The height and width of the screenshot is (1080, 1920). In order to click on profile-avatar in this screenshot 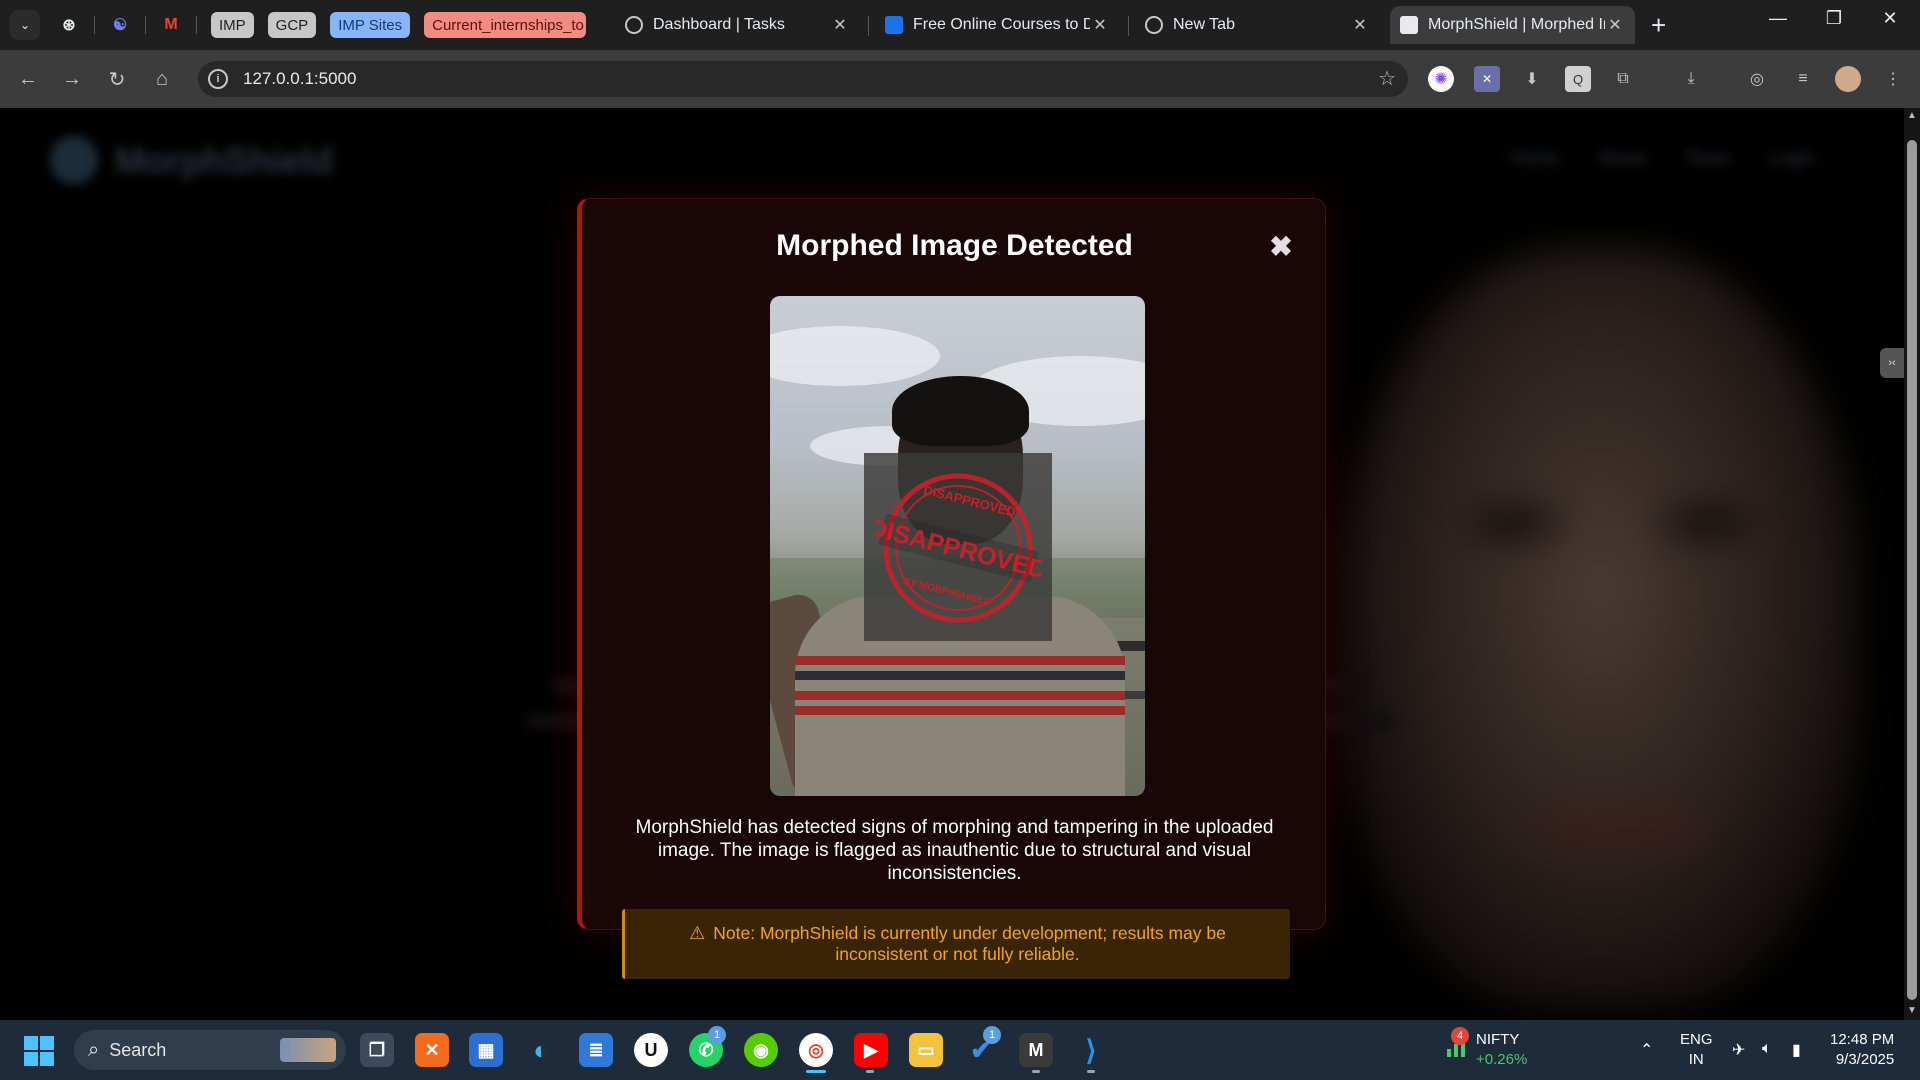, I will do `click(1848, 79)`.